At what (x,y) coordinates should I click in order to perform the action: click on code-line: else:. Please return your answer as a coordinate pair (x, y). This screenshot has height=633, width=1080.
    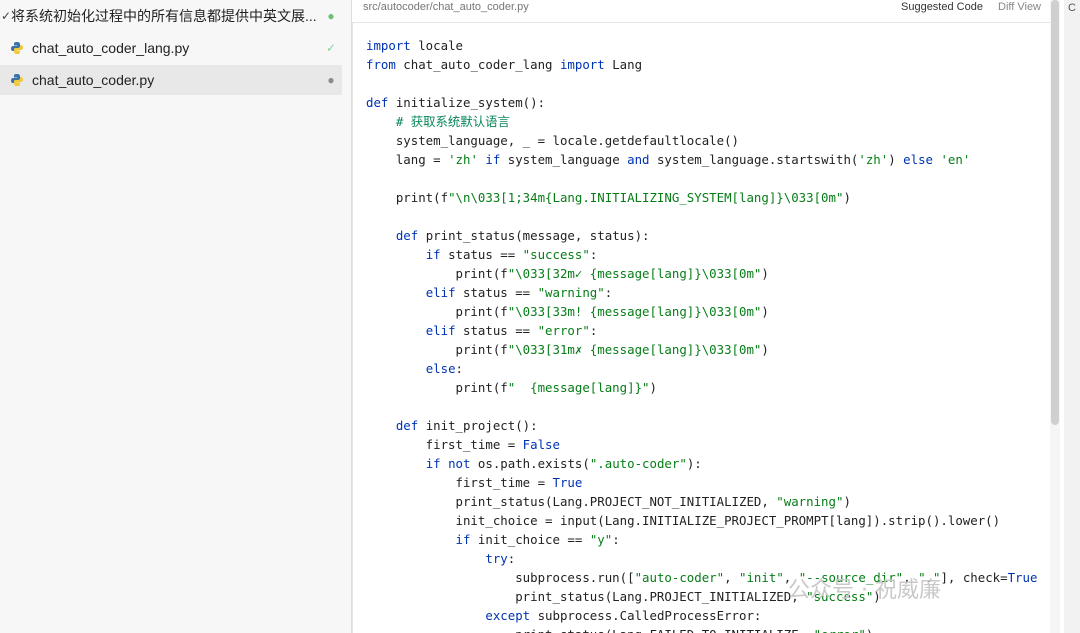
    Looking at the image, I should click on (444, 368).